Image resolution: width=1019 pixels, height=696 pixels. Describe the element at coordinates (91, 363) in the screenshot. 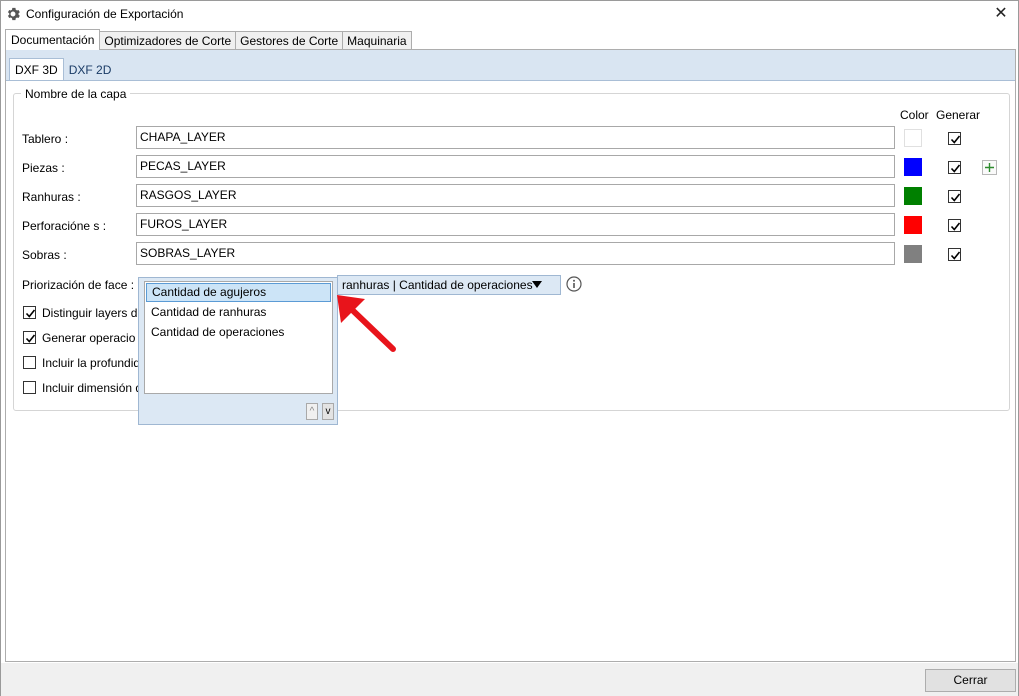

I see `option-profundidad-label: Incluir la profundid` at that location.